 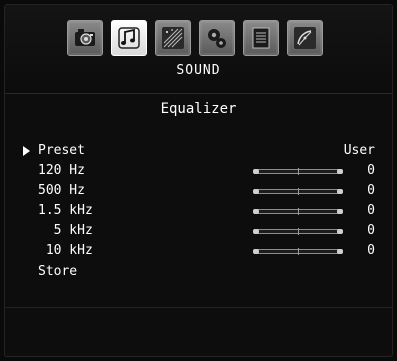 I want to click on stars-icon, so click(x=173, y=38).